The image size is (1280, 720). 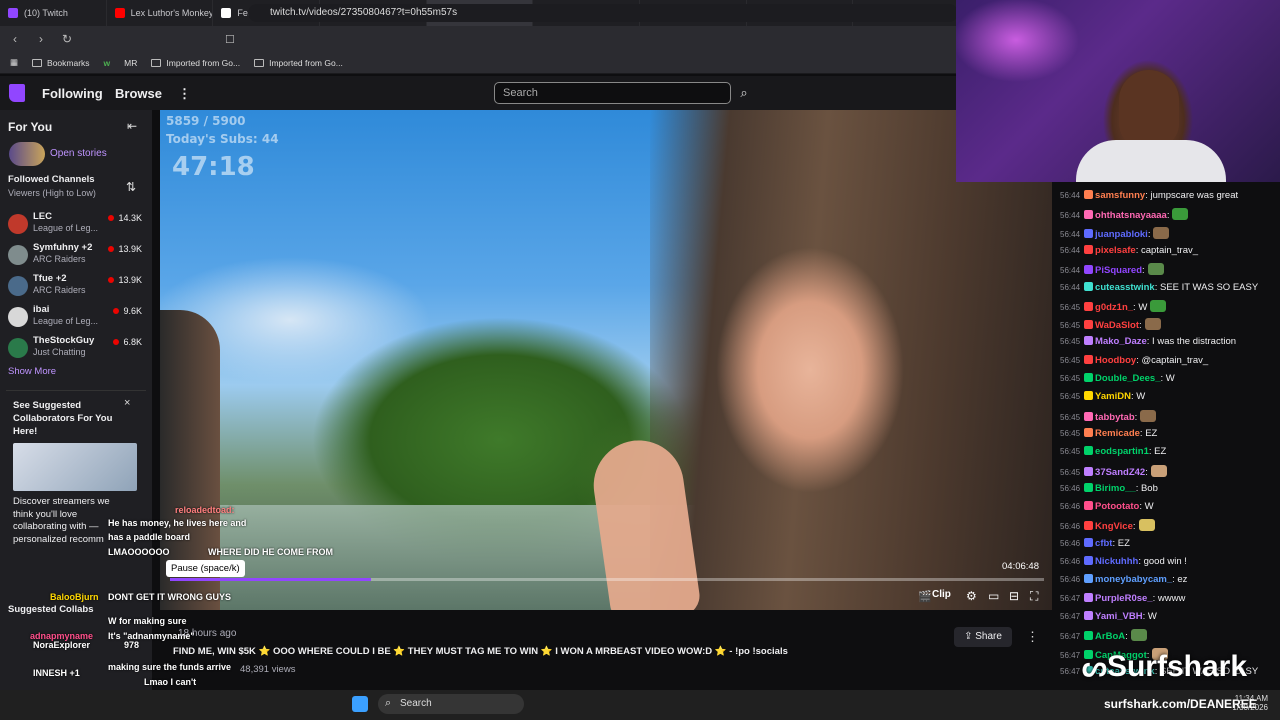 I want to click on chat-username: tabbytab, so click(x=1115, y=417).